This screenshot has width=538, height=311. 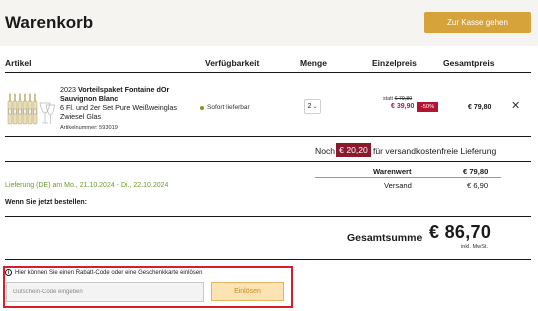 I want to click on info-icon: i, so click(x=8, y=272).